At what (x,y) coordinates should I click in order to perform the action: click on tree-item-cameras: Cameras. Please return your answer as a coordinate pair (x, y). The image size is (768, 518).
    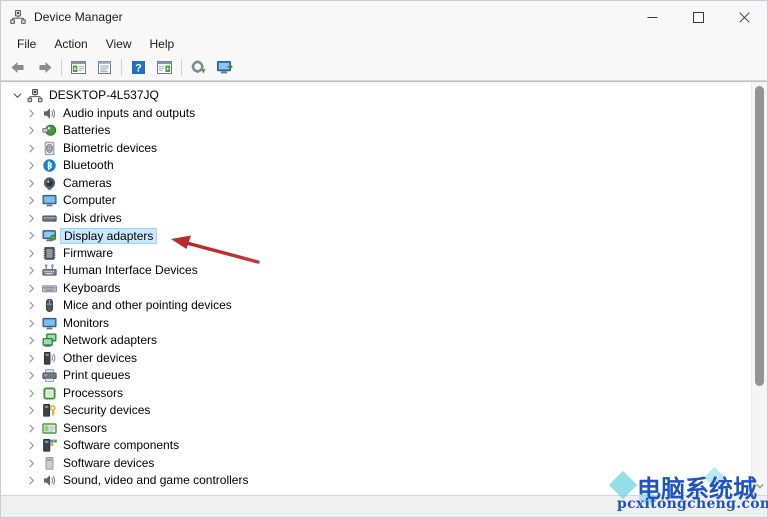
    Looking at the image, I should click on (376, 184).